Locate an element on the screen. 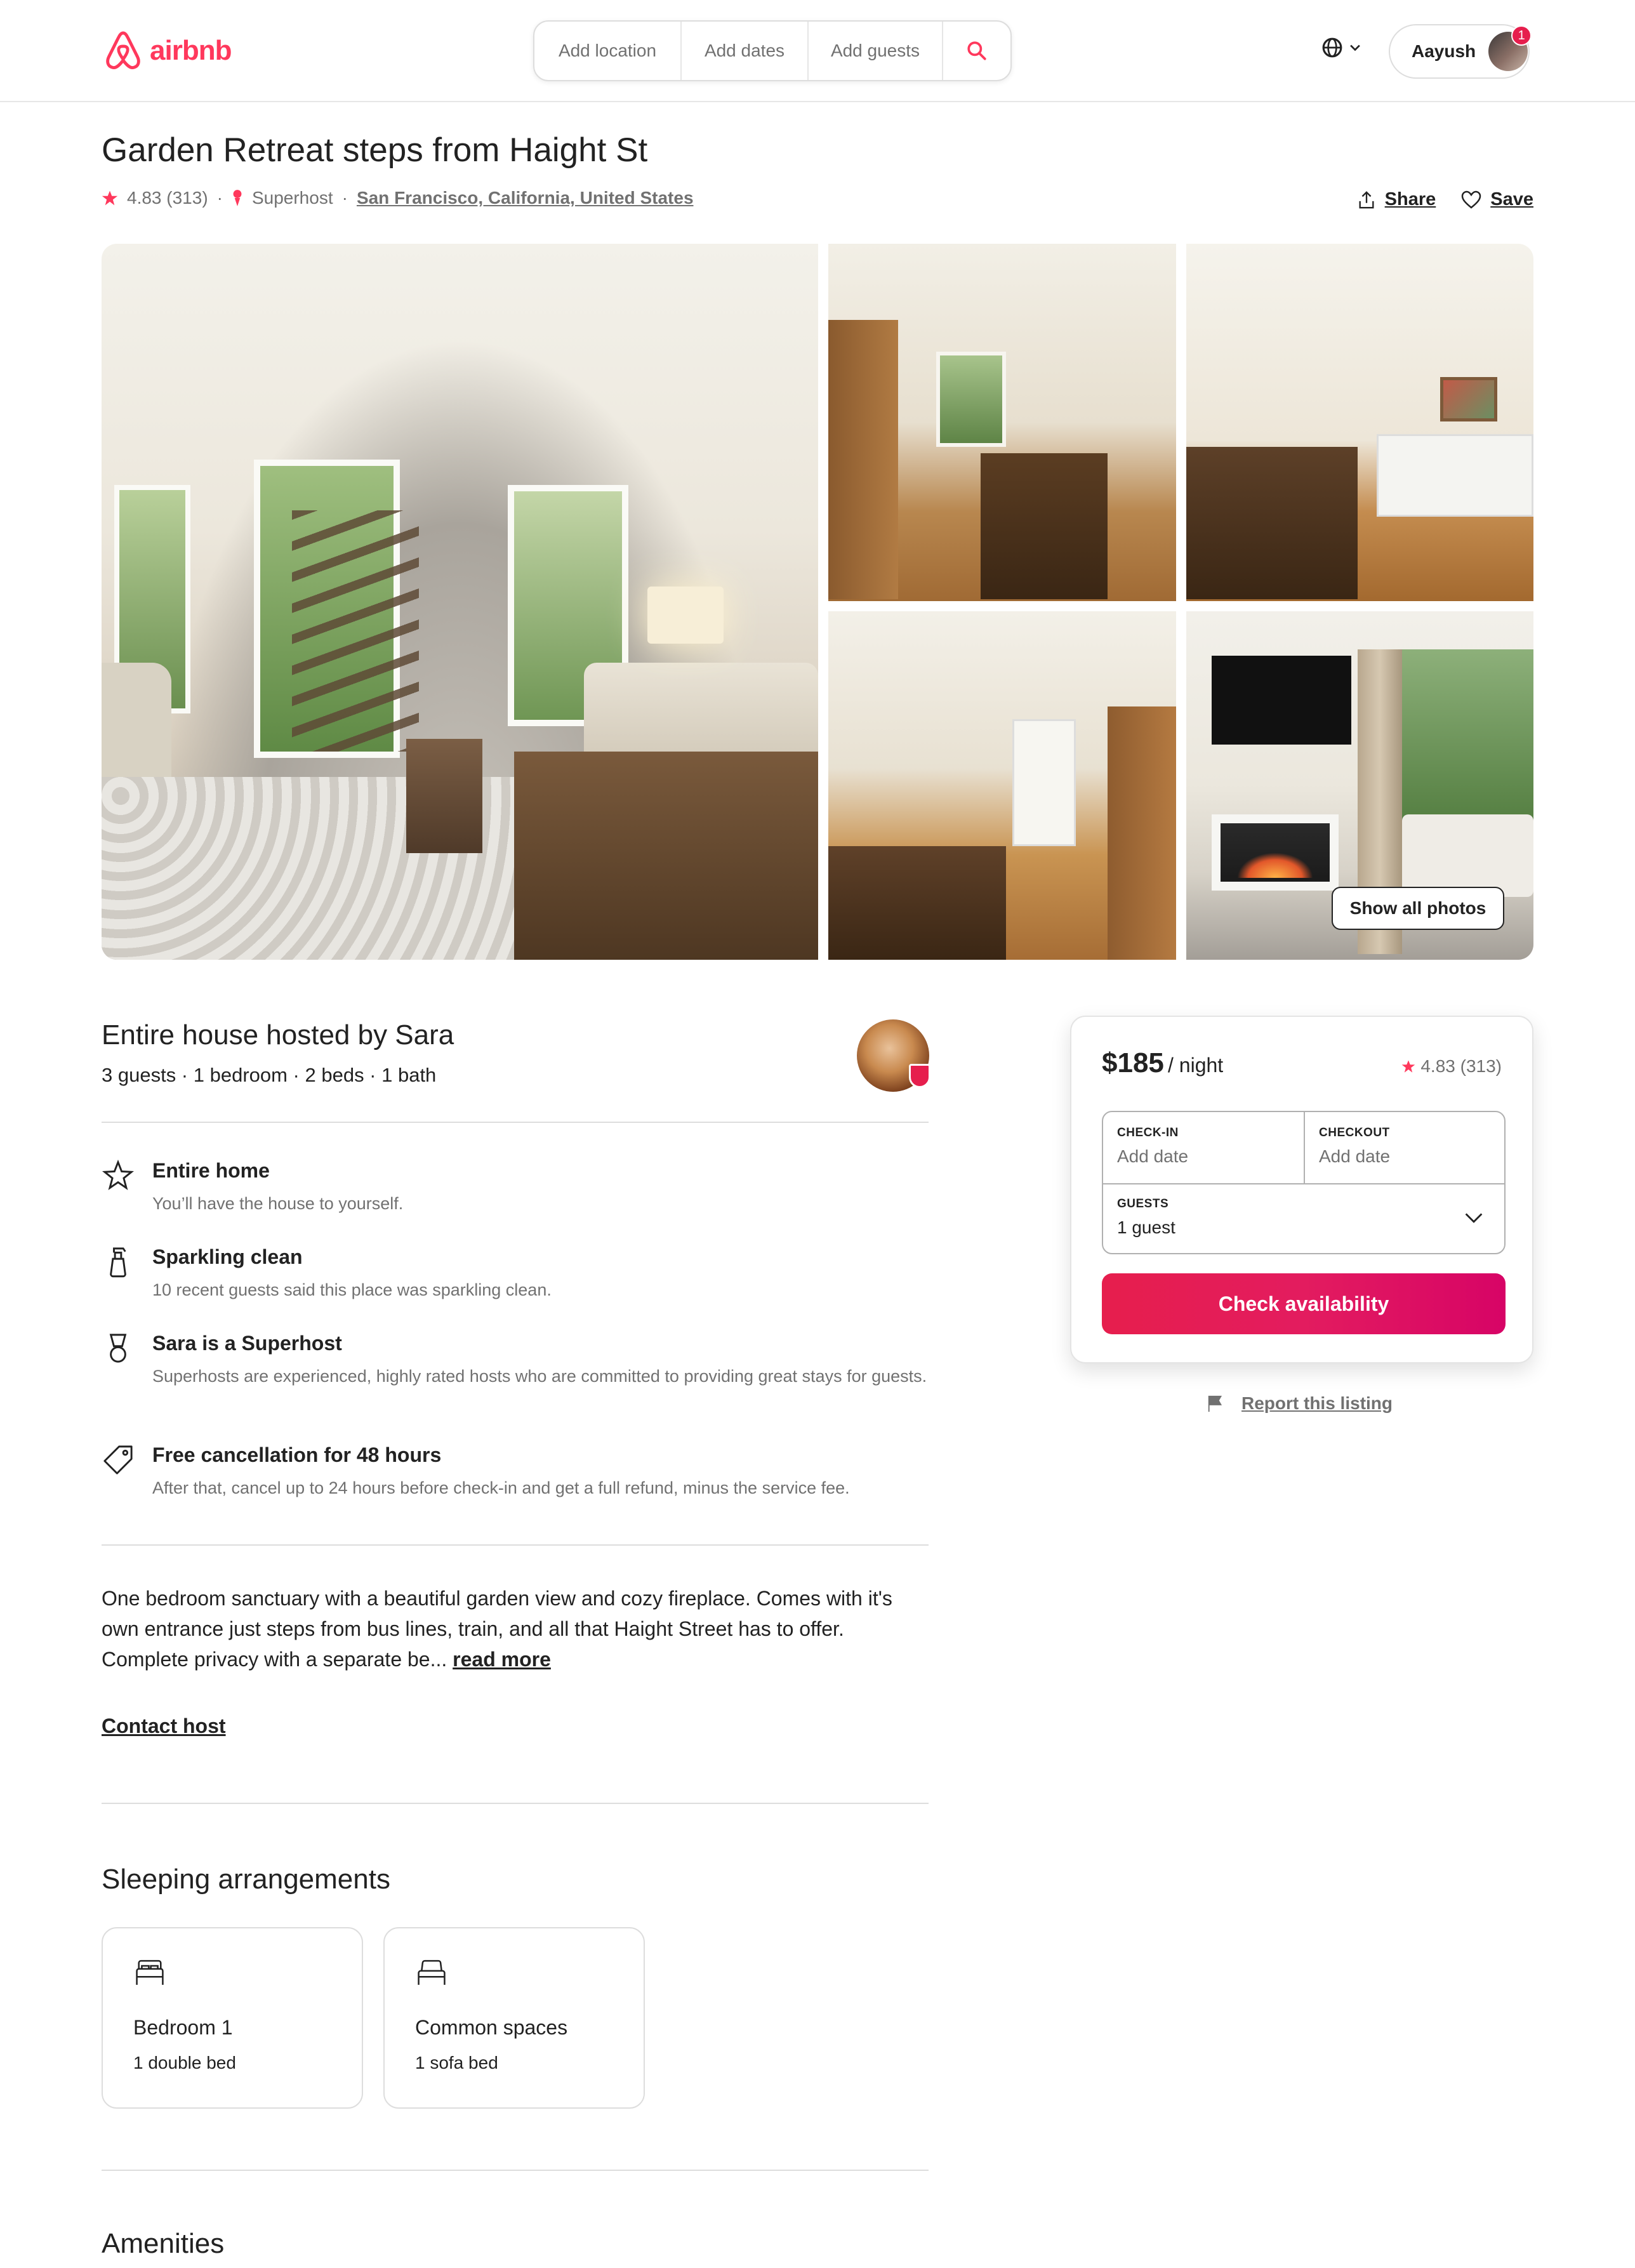 Image resolution: width=1635 pixels, height=2268 pixels. checkin-value: Add date is located at coordinates (1153, 1156).